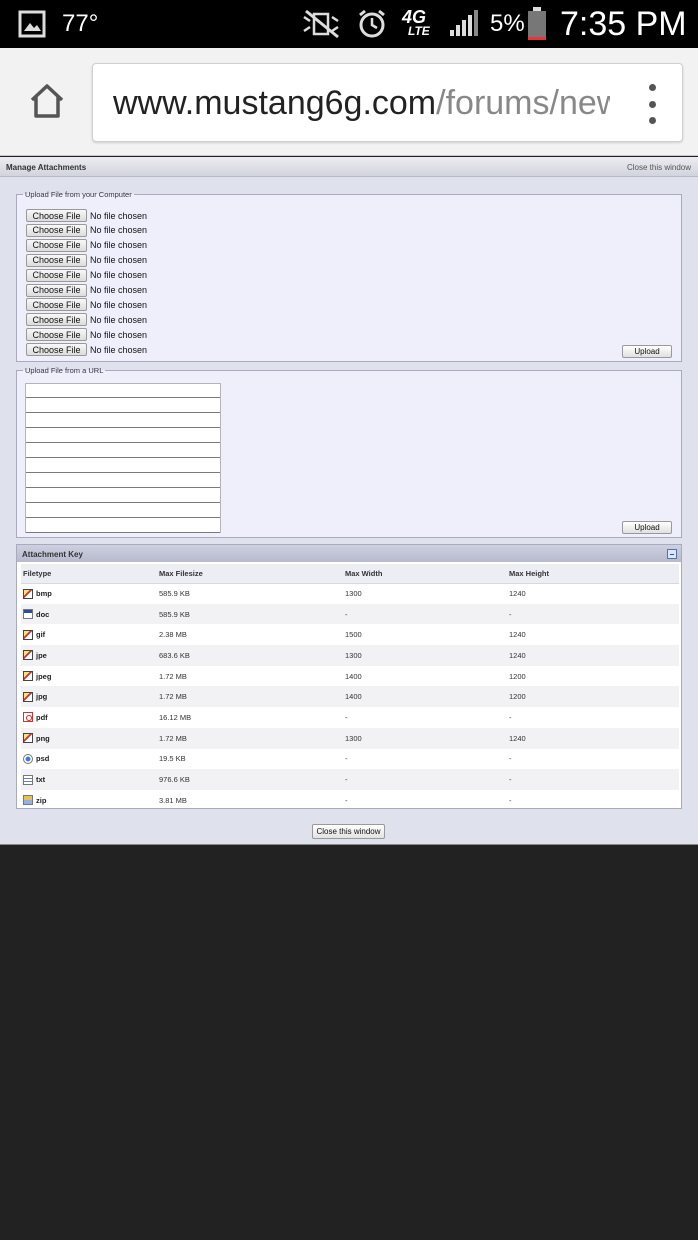  I want to click on filetype: gif, so click(90, 634).